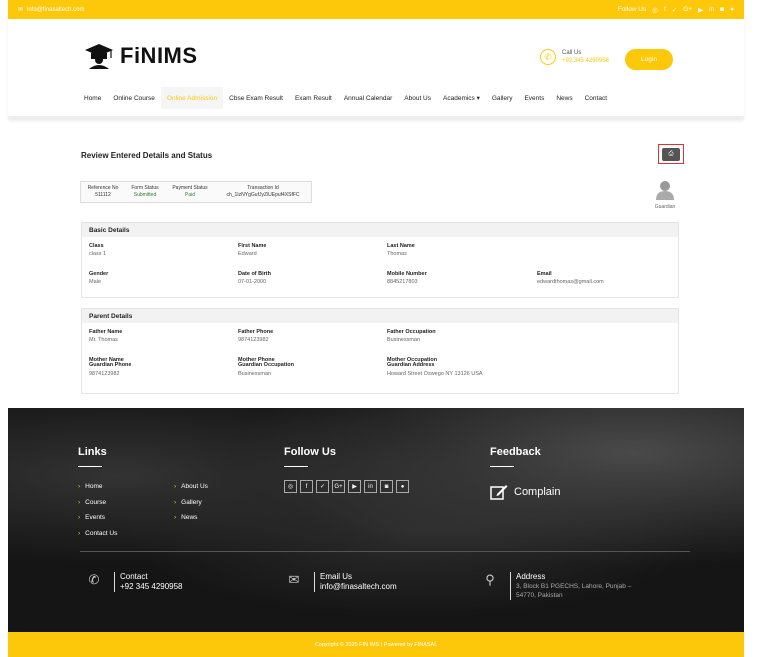 The height and width of the screenshot is (657, 760). What do you see at coordinates (574, 57) in the screenshot?
I see `call-us: ✆ Call Us +92 345 4290958` at bounding box center [574, 57].